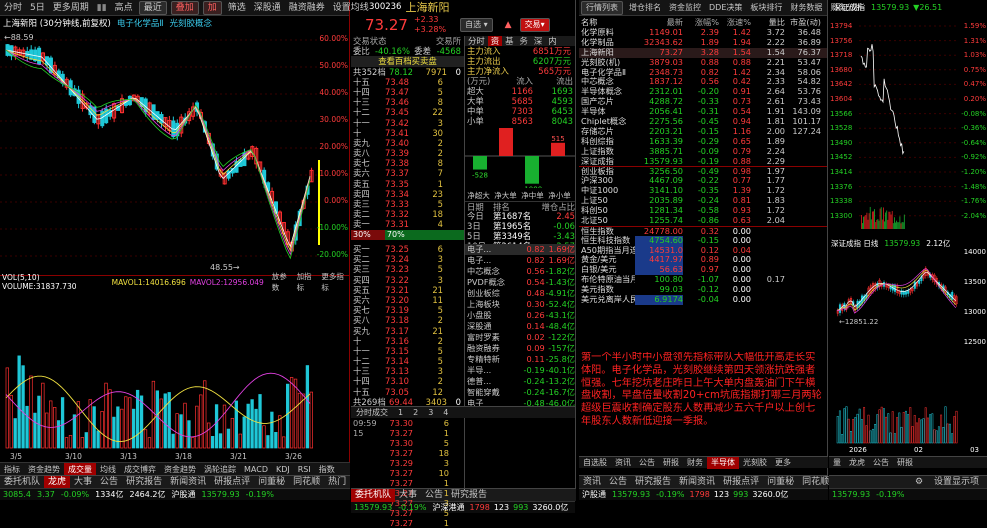 This screenshot has width=987, height=528. What do you see at coordinates (783, 463) in the screenshot?
I see `sector-tab: 更多` at bounding box center [783, 463].